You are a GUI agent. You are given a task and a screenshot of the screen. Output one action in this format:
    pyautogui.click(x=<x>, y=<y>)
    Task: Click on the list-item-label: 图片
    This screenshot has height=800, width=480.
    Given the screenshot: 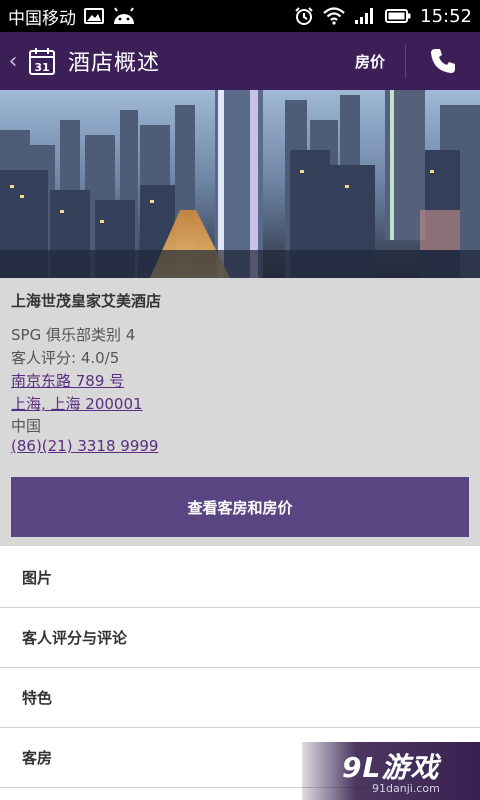 What is the action you would take?
    pyautogui.click(x=37, y=578)
    